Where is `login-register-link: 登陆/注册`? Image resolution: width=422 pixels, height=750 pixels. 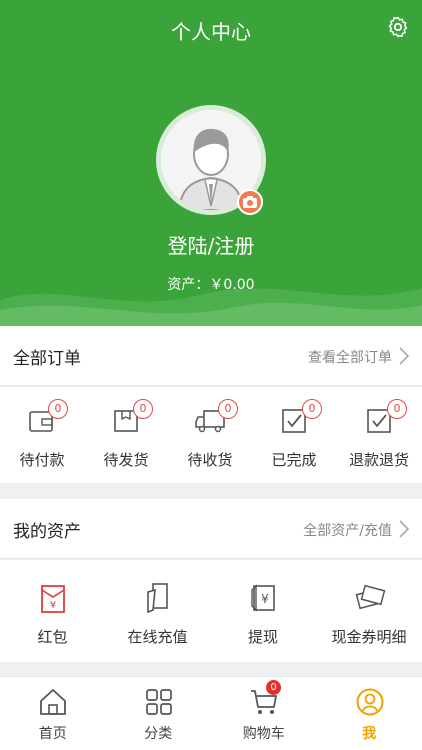 login-register-link: 登陆/注册 is located at coordinates (211, 244).